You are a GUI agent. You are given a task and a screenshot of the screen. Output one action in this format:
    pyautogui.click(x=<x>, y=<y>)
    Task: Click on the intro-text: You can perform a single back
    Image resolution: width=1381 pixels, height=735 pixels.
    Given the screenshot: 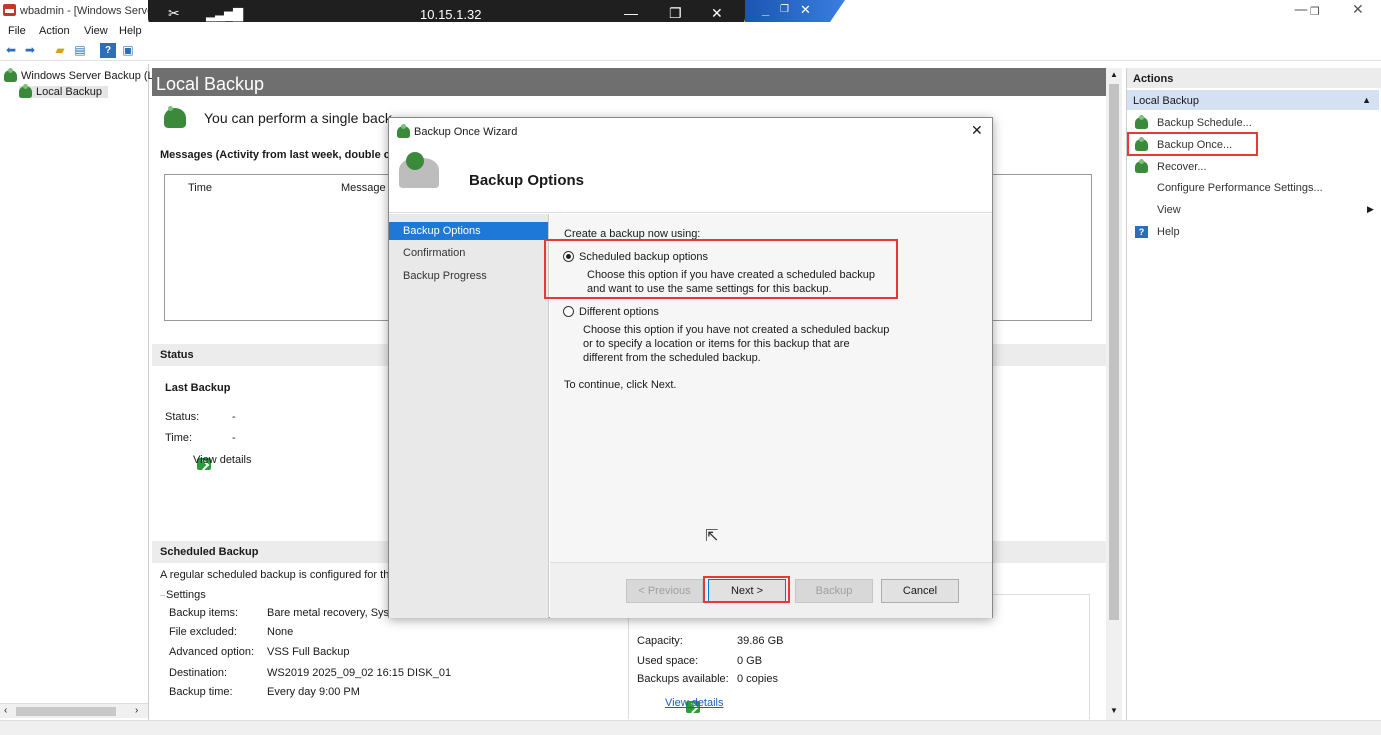 What is the action you would take?
    pyautogui.click(x=298, y=118)
    